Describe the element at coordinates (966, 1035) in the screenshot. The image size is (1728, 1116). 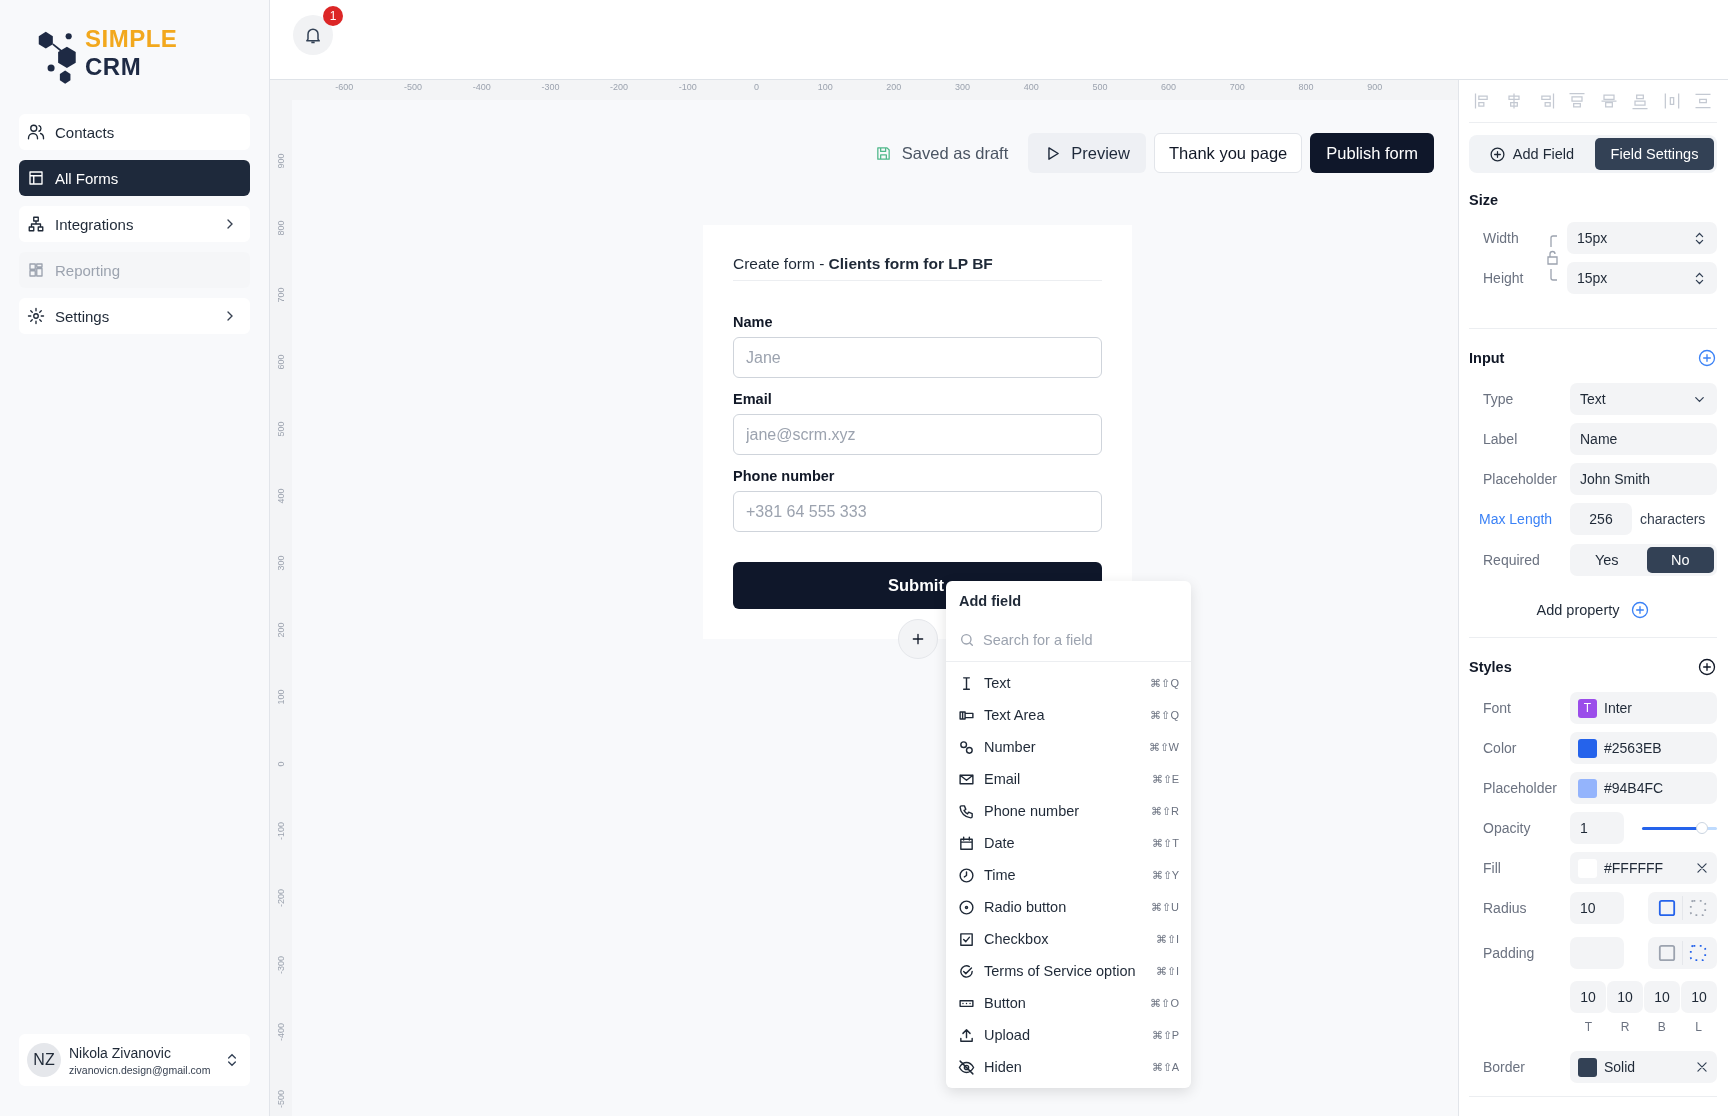
I see `upload-icon` at that location.